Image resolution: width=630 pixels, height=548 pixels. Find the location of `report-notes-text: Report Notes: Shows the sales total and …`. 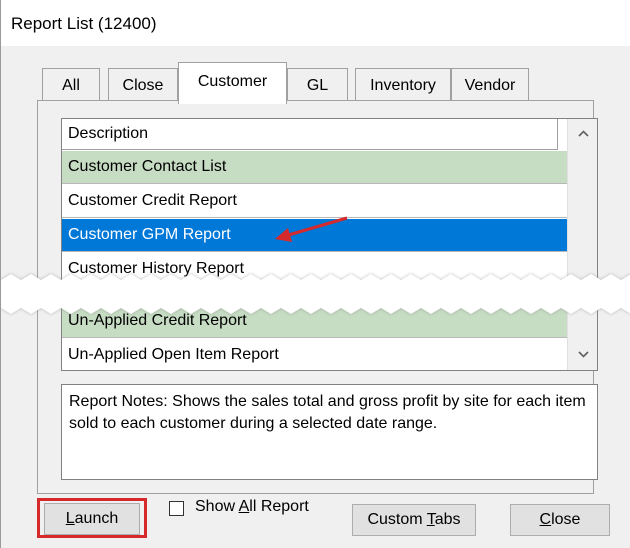

report-notes-text: Report Notes: Shows the sales total and … is located at coordinates (327, 412).